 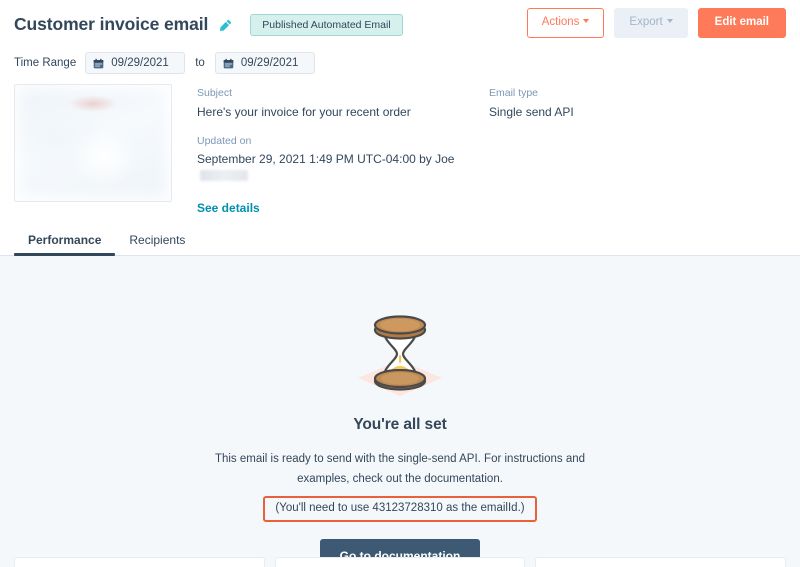 I want to click on updated-on-label: Updated on, so click(x=224, y=140).